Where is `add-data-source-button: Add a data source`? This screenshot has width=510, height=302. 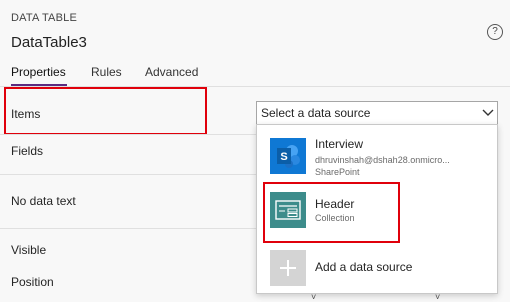
add-data-source-button: Add a data source is located at coordinates (377, 268).